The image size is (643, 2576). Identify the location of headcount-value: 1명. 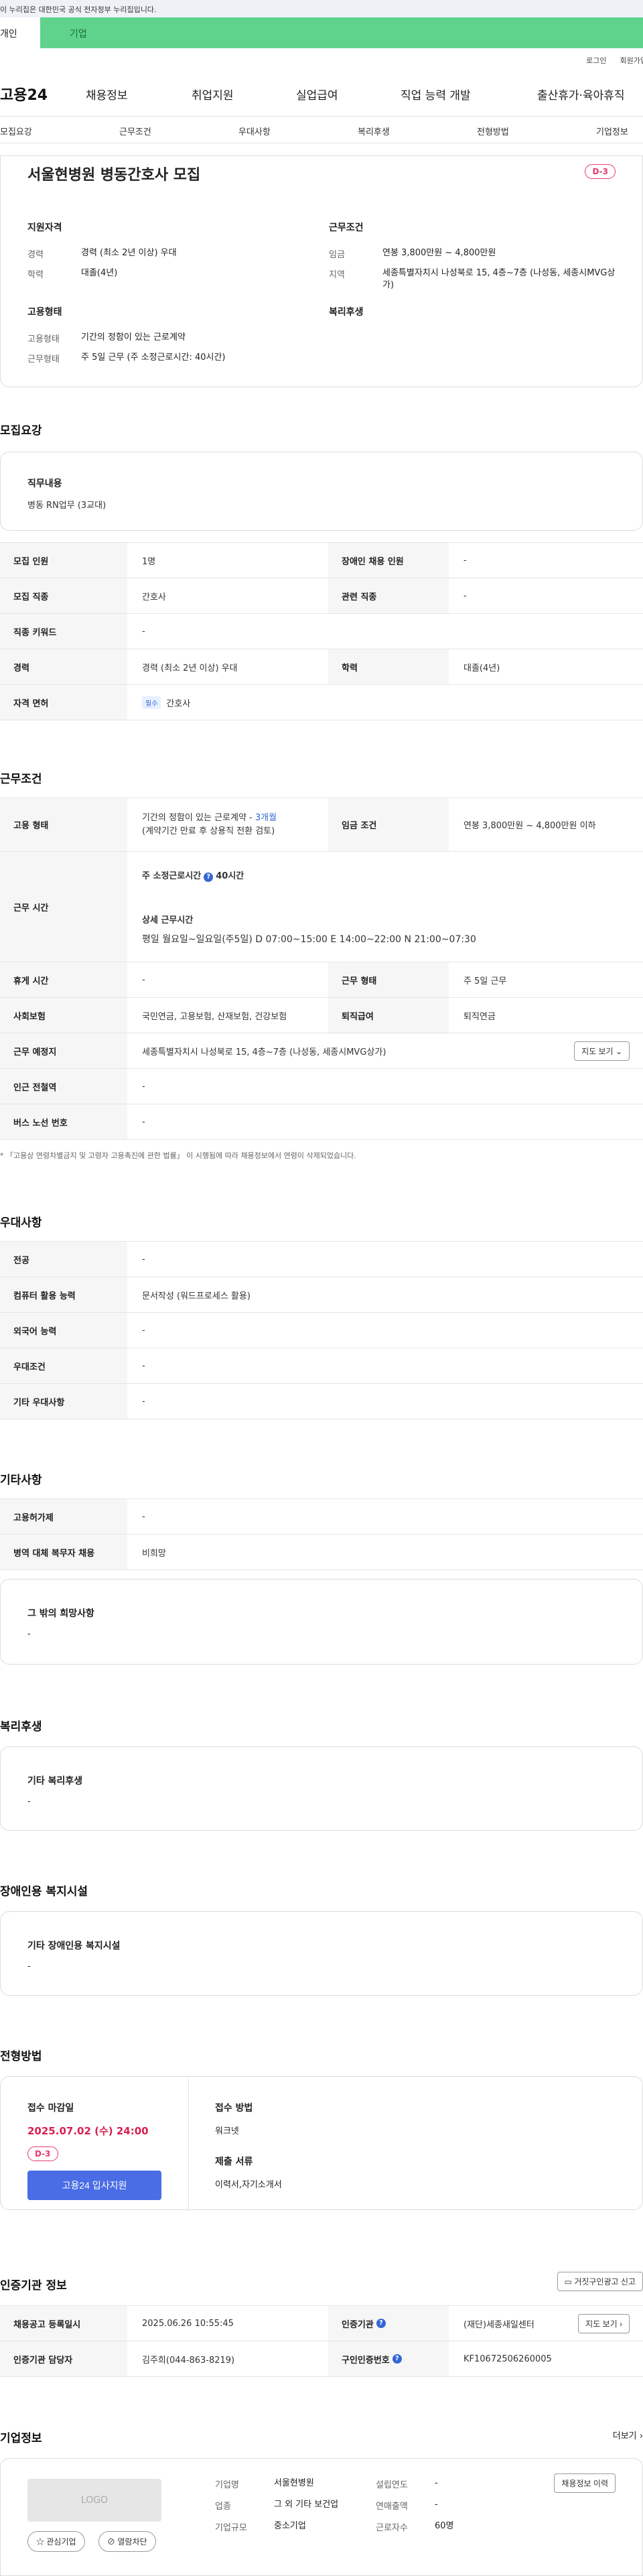
(149, 561).